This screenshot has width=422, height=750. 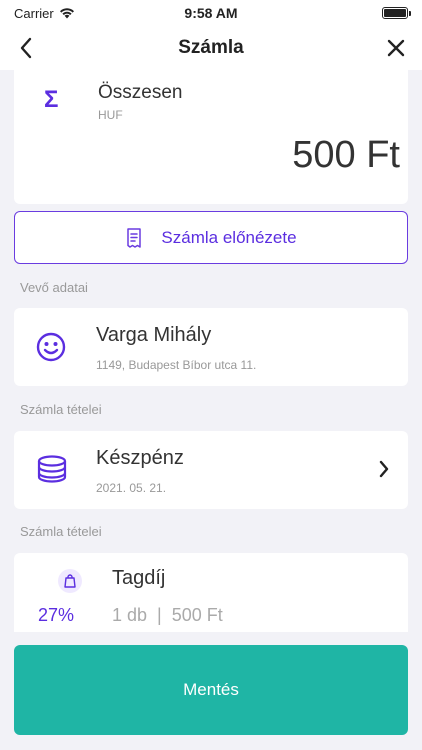 I want to click on chevron-left-icon, so click(x=26, y=48).